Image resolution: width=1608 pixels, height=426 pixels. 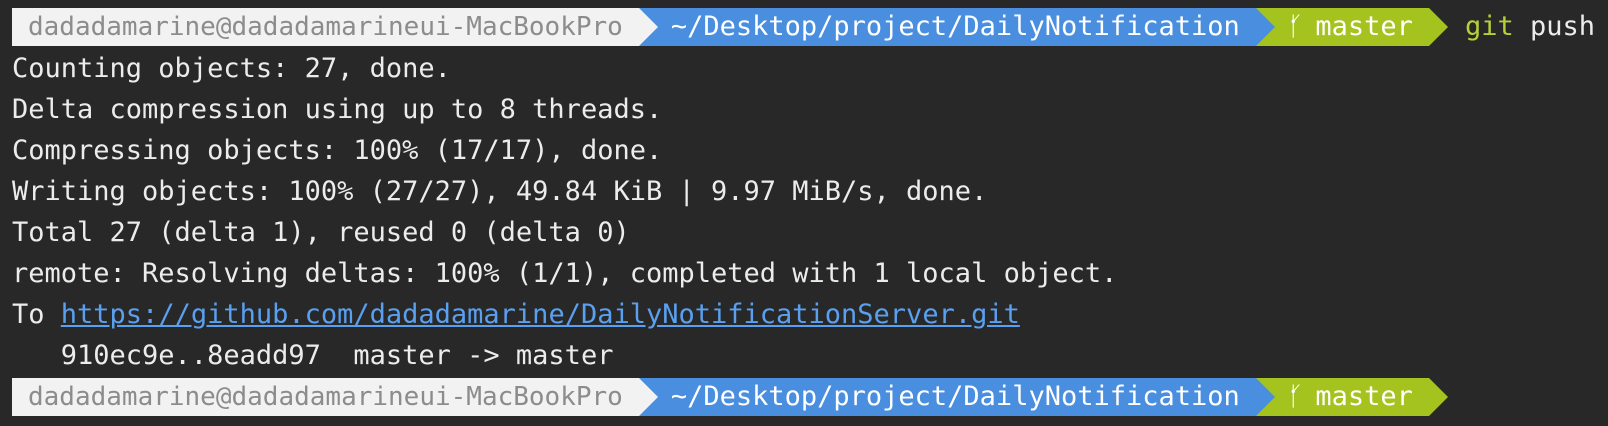 What do you see at coordinates (231, 68) in the screenshot?
I see `output-line: Counting objects: 27, done.` at bounding box center [231, 68].